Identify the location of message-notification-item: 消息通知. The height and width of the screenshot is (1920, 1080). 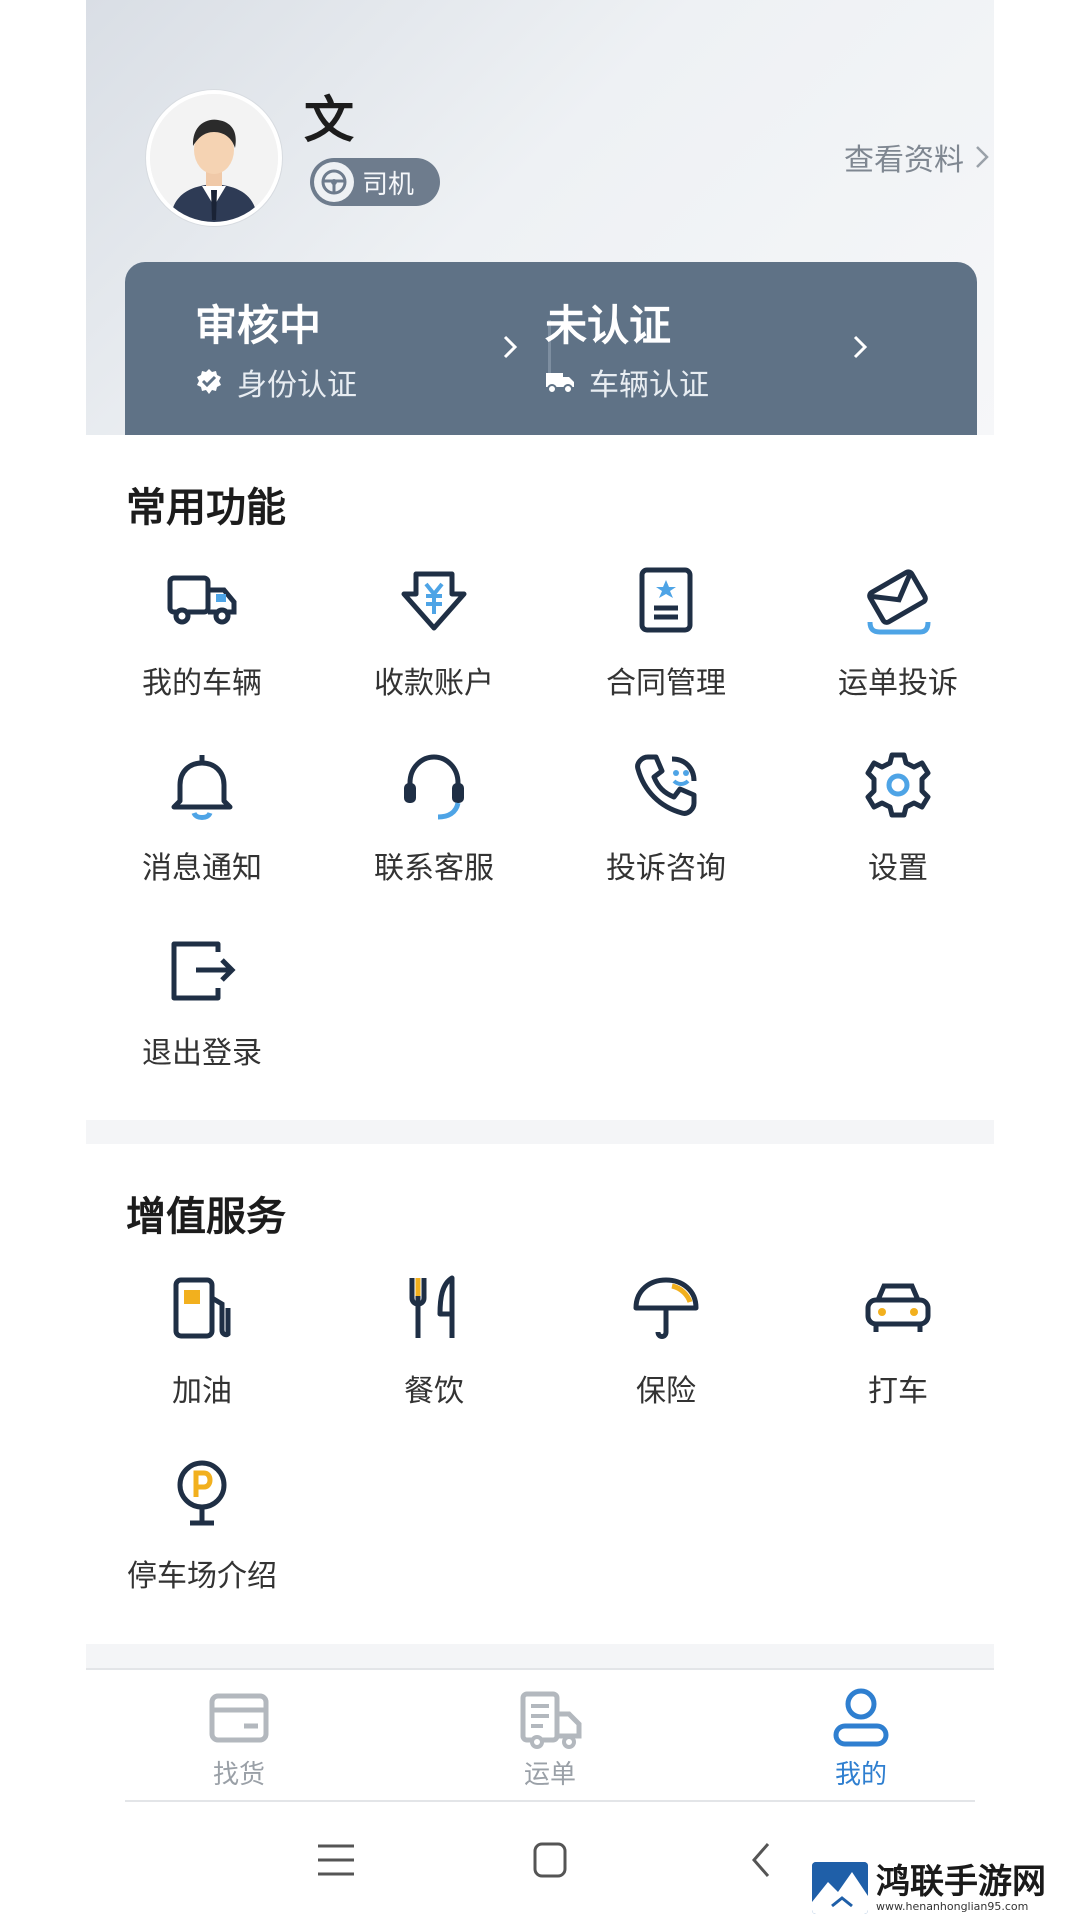
(202, 820).